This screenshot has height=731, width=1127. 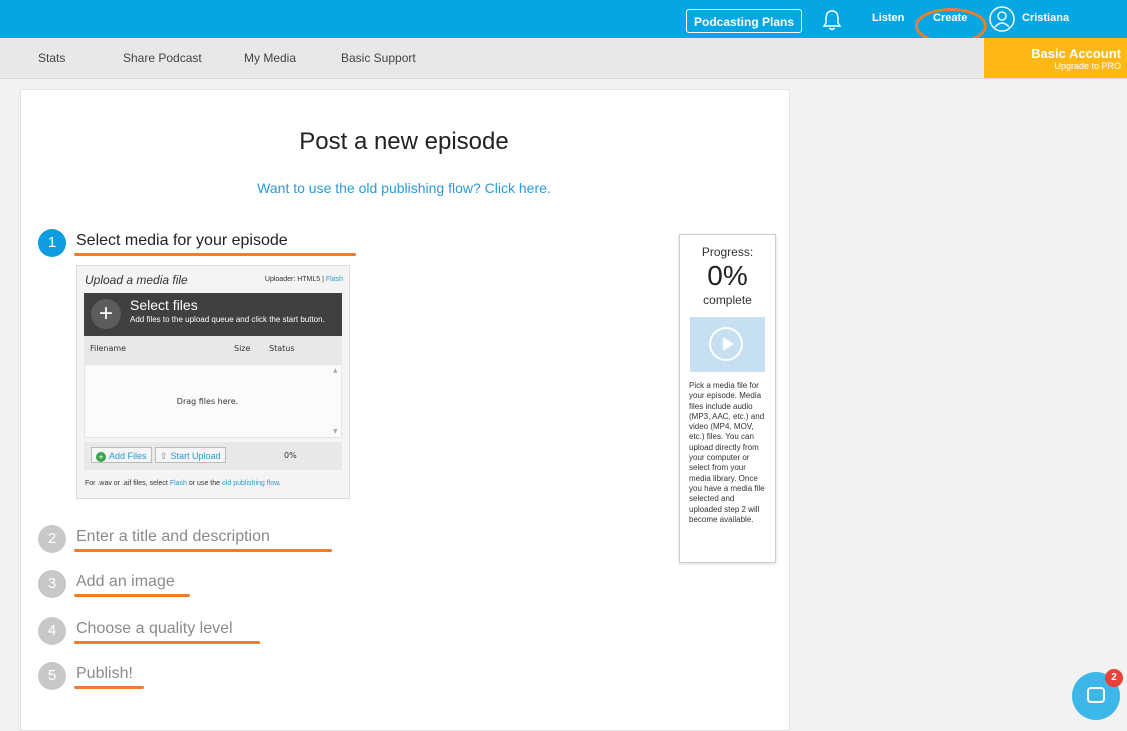 What do you see at coordinates (335, 370) in the screenshot?
I see `scroll-up-icon: ▲` at bounding box center [335, 370].